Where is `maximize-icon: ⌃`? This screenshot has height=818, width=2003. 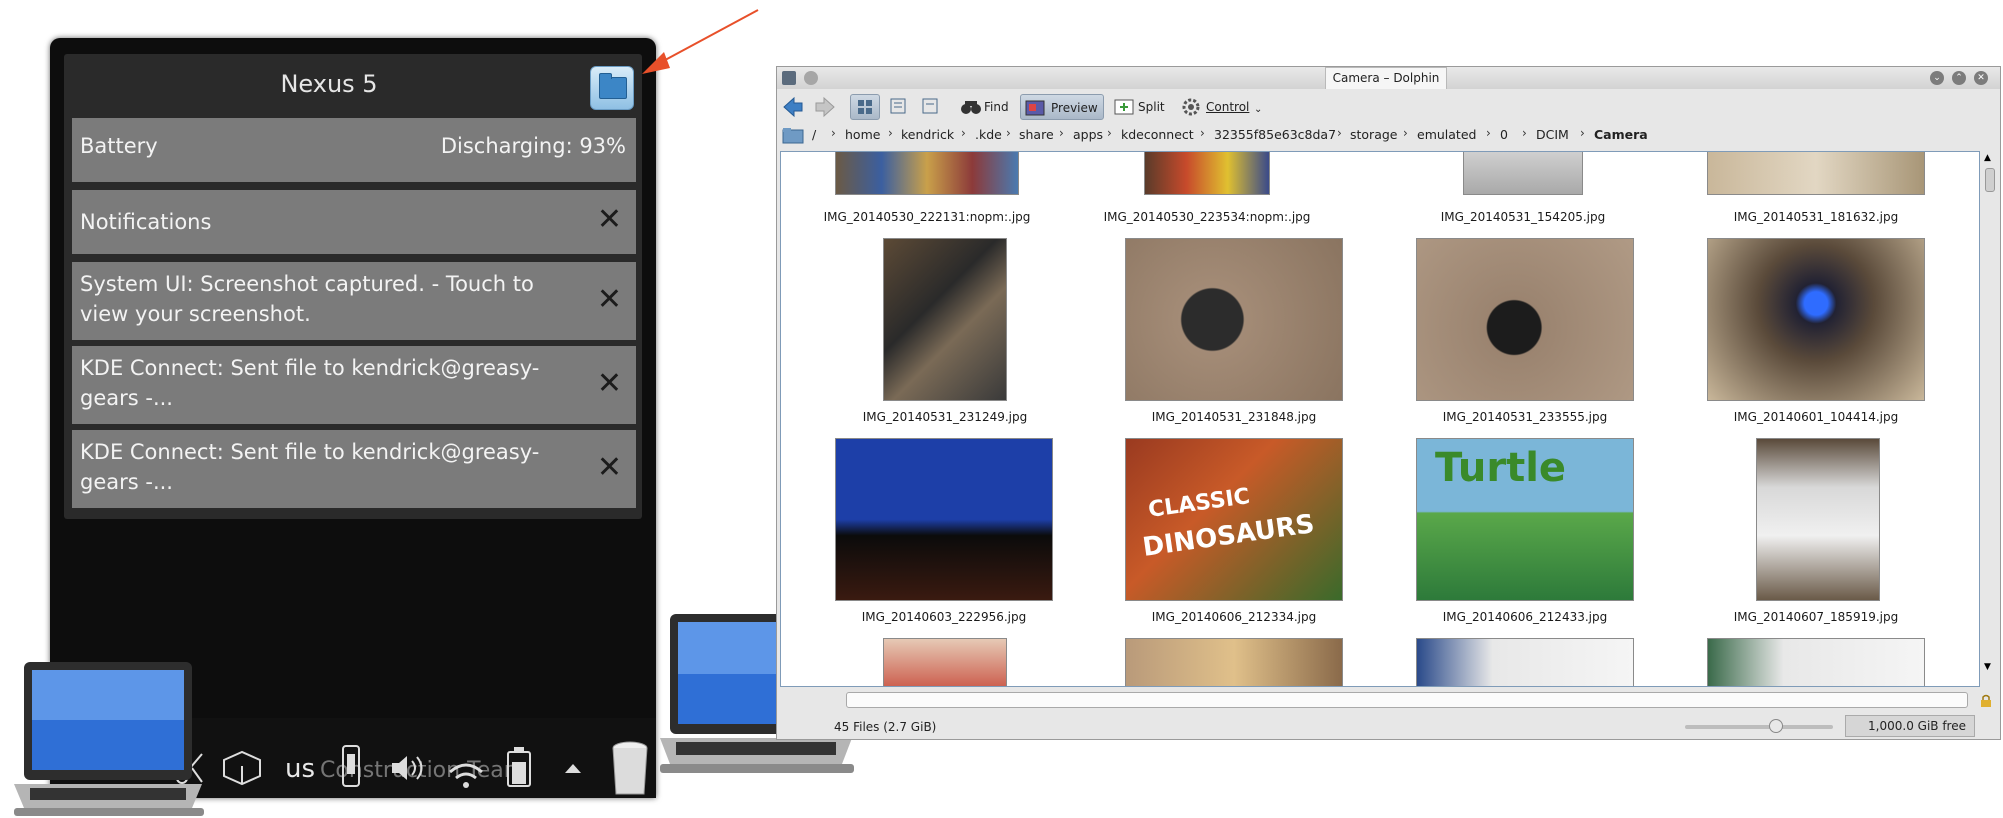
maximize-icon: ⌃ is located at coordinates (1959, 78).